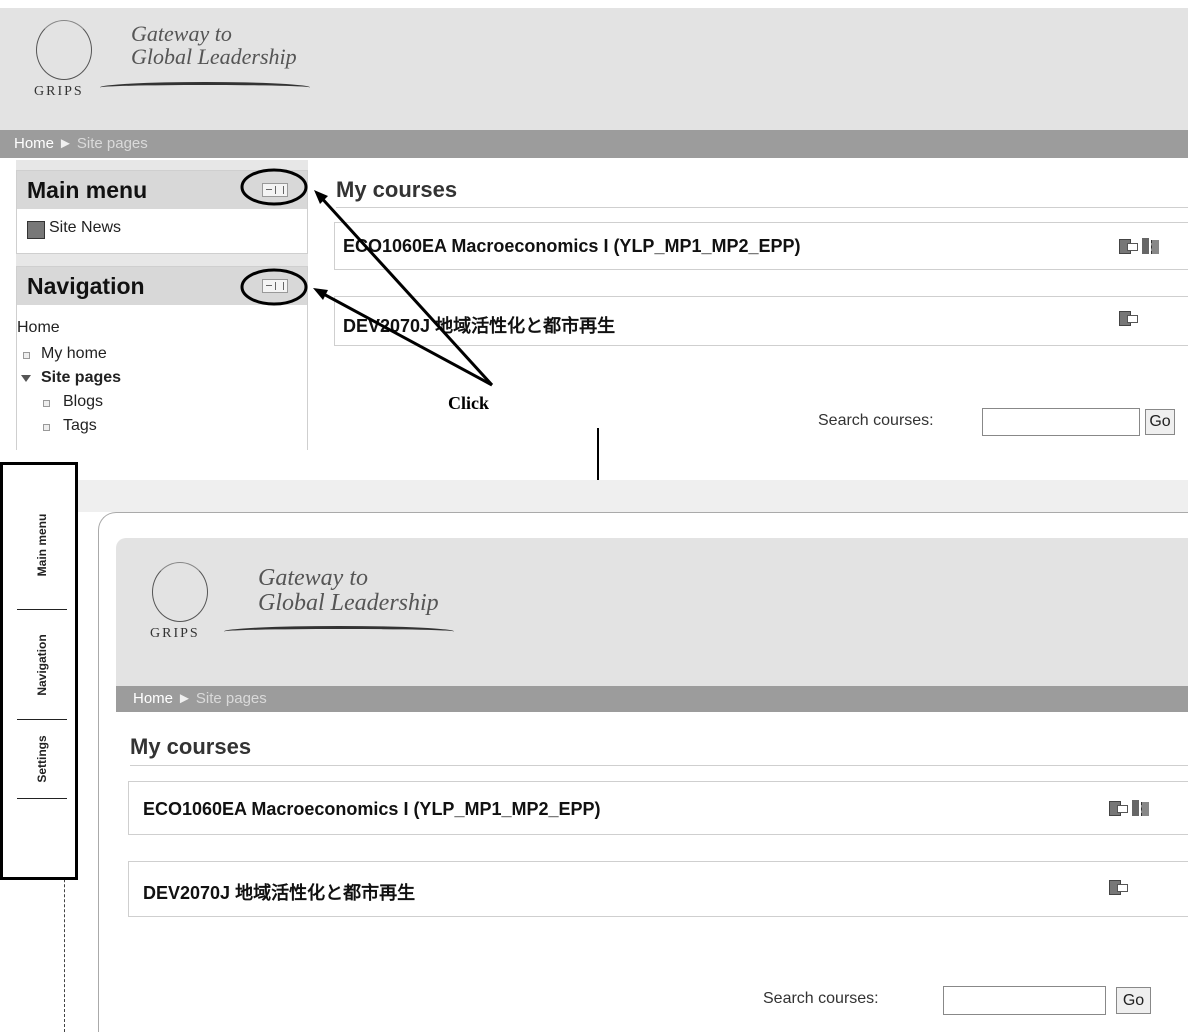  What do you see at coordinates (313, 578) in the screenshot?
I see `tagline-line1: Gateway to` at bounding box center [313, 578].